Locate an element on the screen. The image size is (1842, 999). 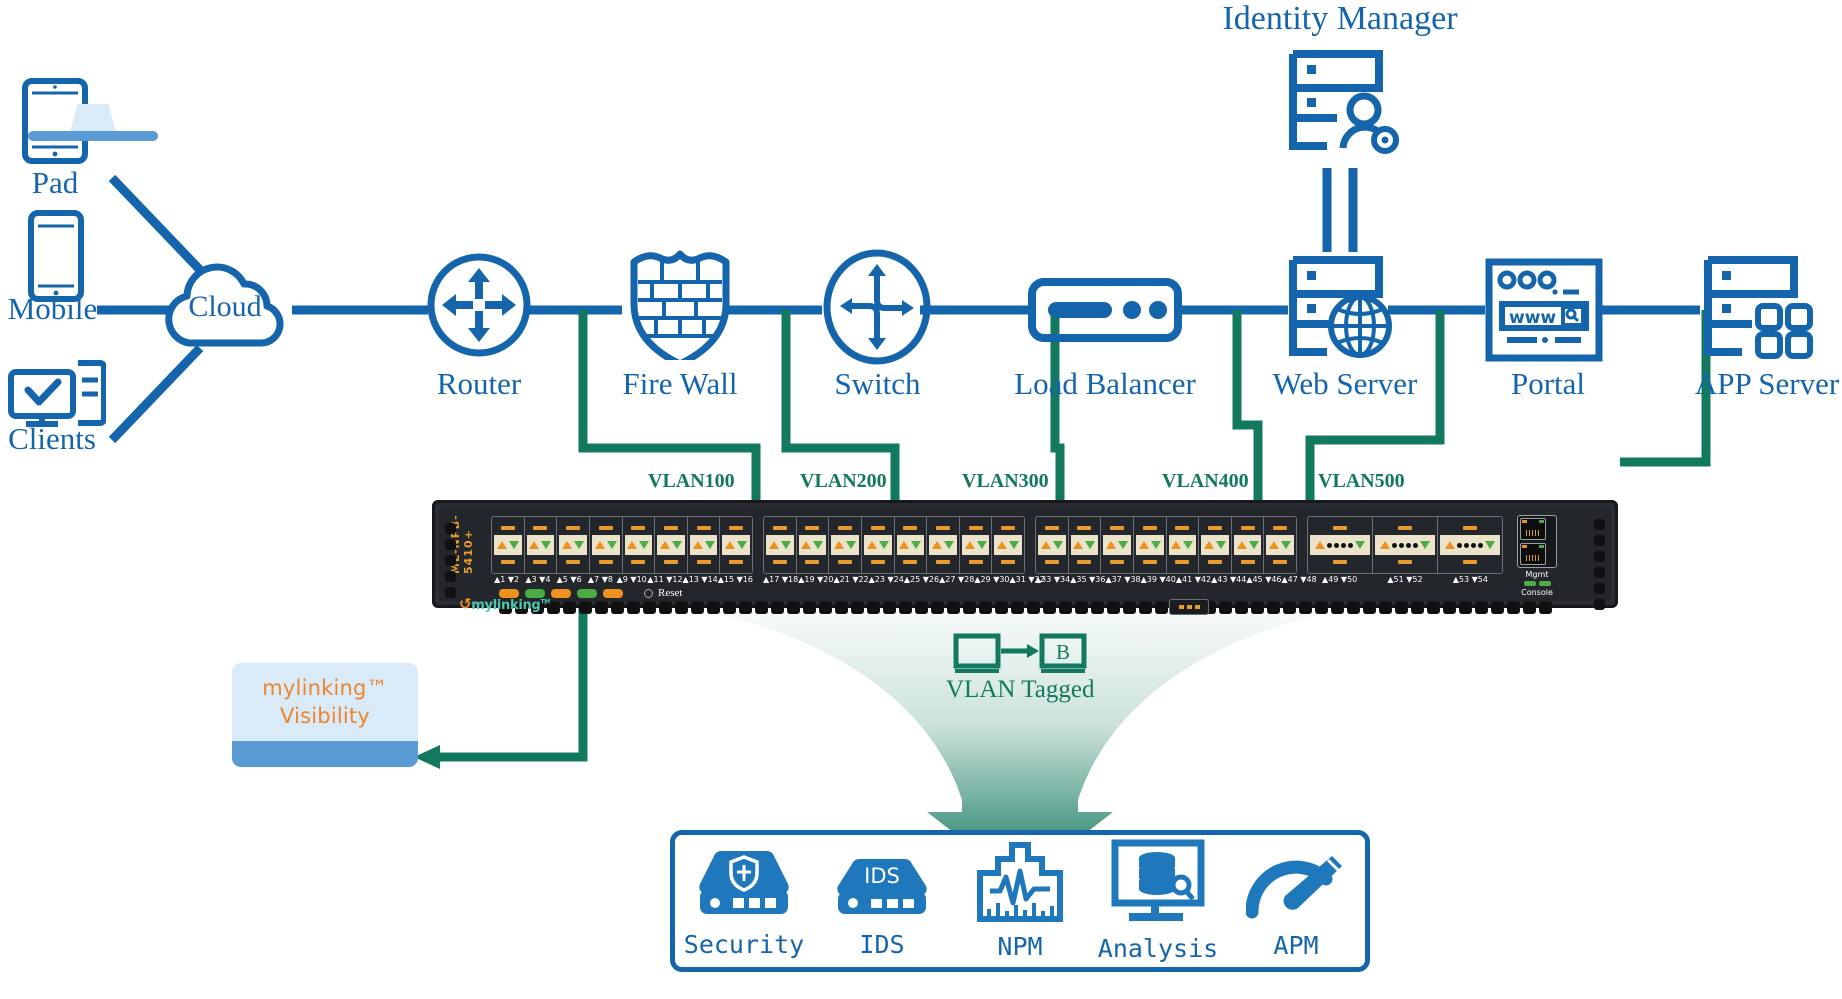
reset-button: Reset is located at coordinates (663, 593).